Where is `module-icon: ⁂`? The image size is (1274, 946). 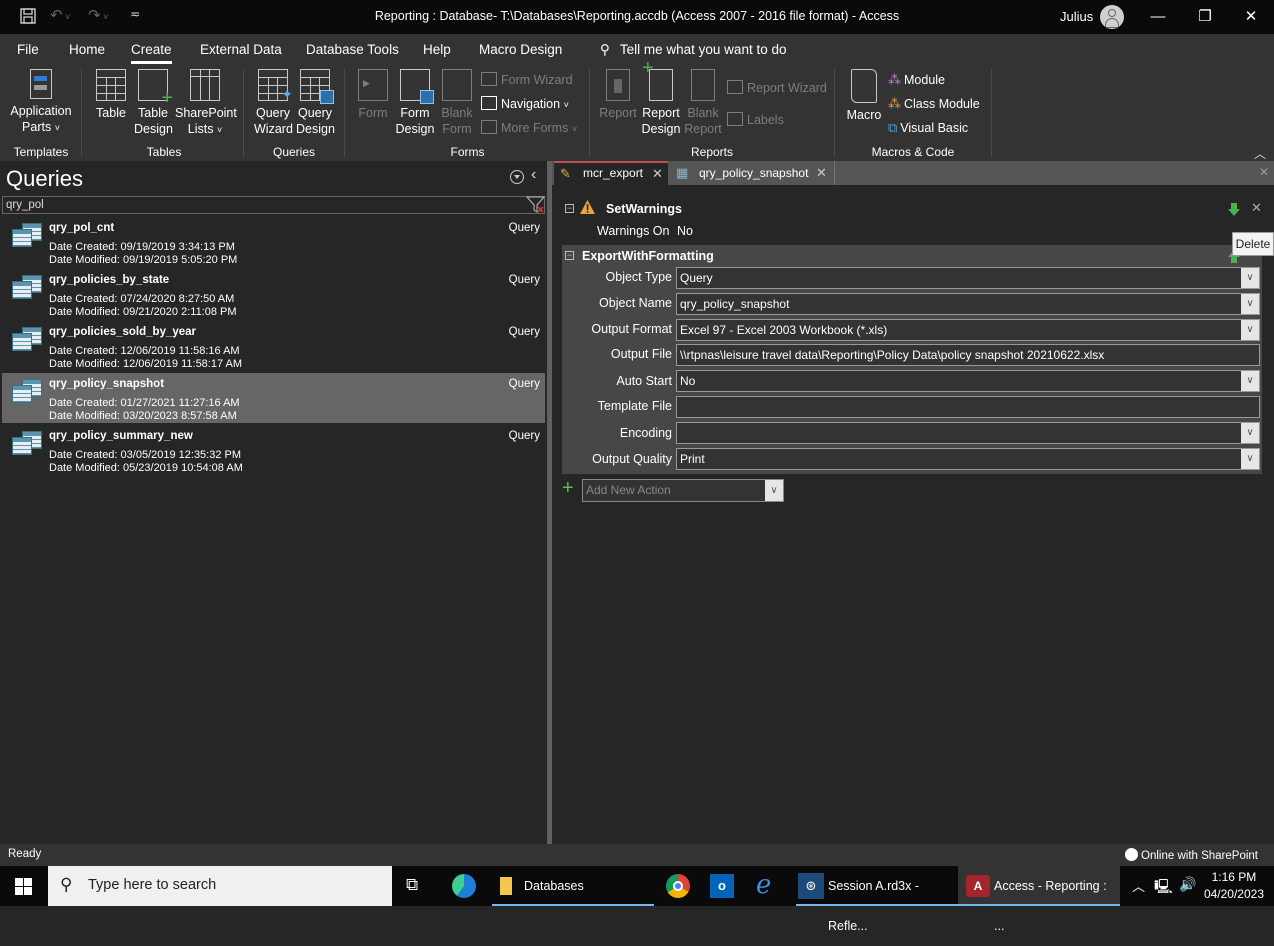
module-icon: ⁂ is located at coordinates (894, 79).